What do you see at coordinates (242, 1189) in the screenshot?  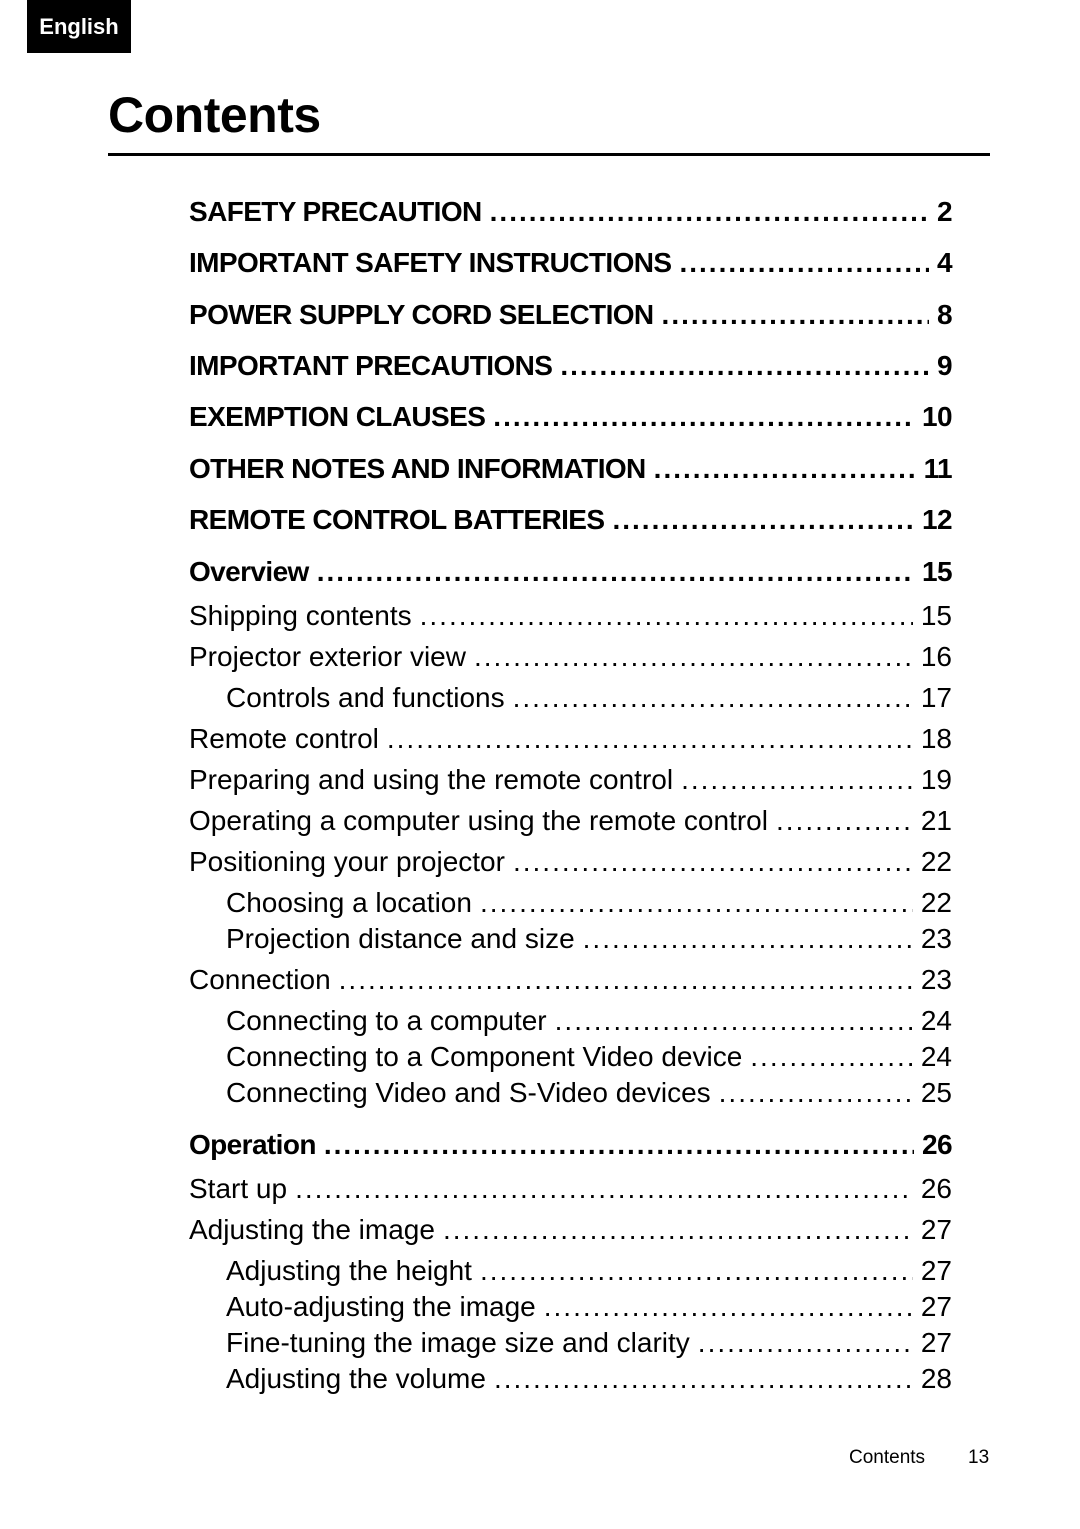 I see `toc-entry-title: Start up` at bounding box center [242, 1189].